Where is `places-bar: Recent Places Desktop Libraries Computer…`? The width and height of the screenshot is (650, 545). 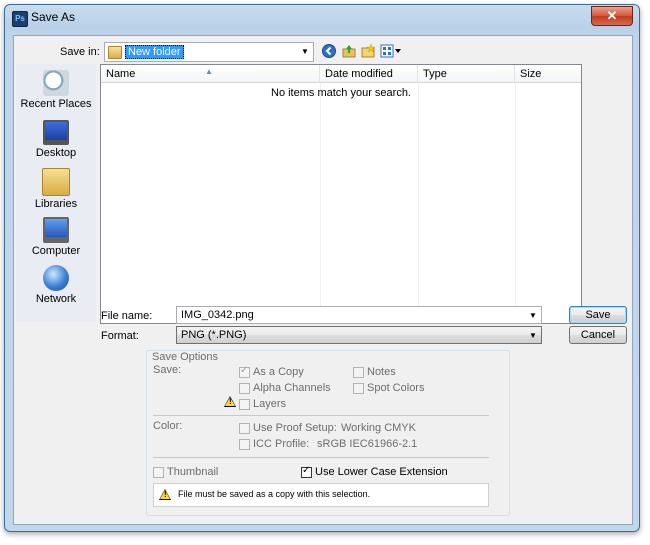 places-bar: Recent Places Desktop Libraries Computer… is located at coordinates (56, 193).